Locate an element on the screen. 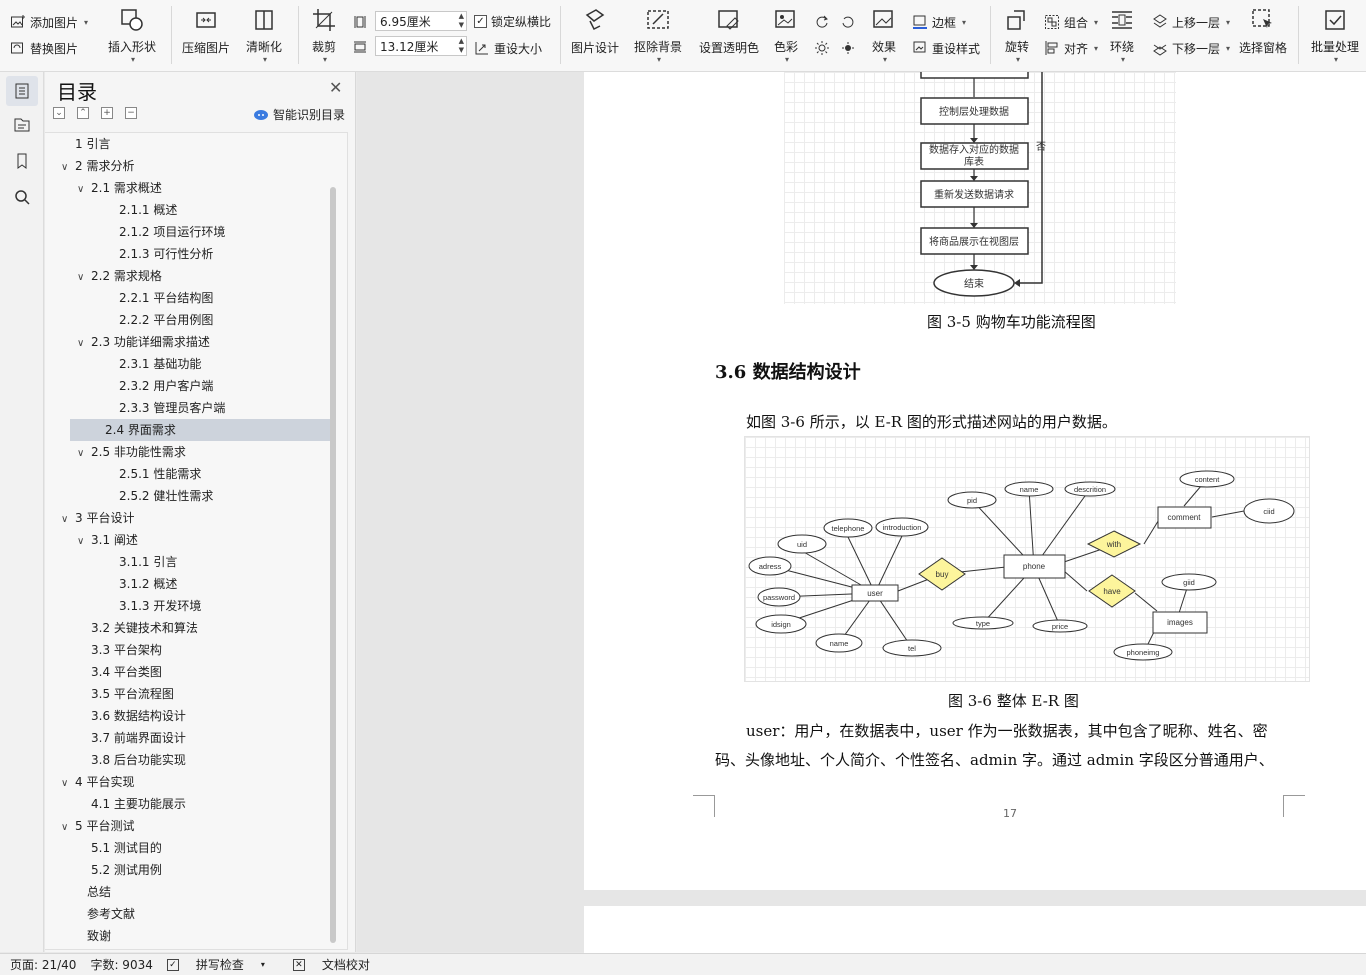 Image resolution: width=1366 pixels, height=975 pixels. search-button is located at coordinates (22, 197).